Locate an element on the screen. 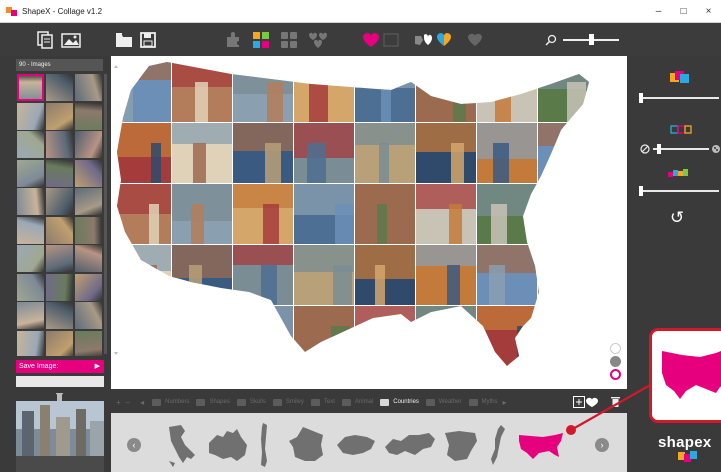 This screenshot has width=721, height=472. undo-icon: ↺ is located at coordinates (677, 218).